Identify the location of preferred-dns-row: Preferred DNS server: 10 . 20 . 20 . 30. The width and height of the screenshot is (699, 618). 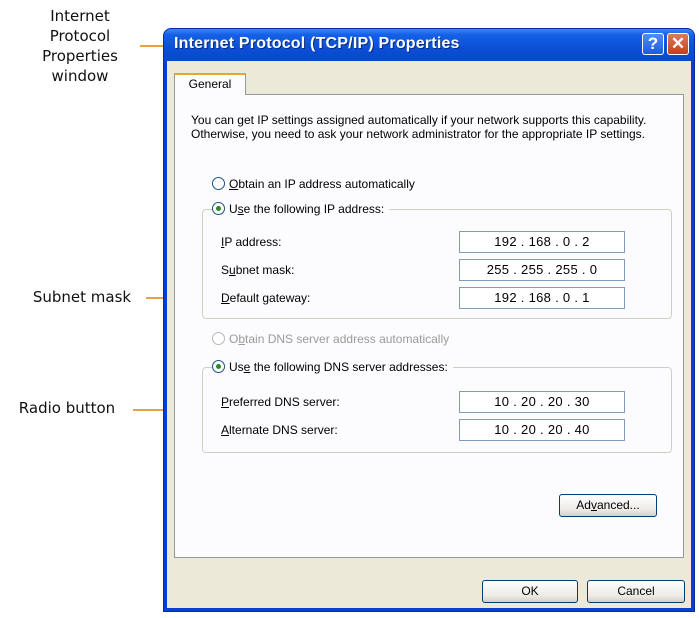
(437, 403).